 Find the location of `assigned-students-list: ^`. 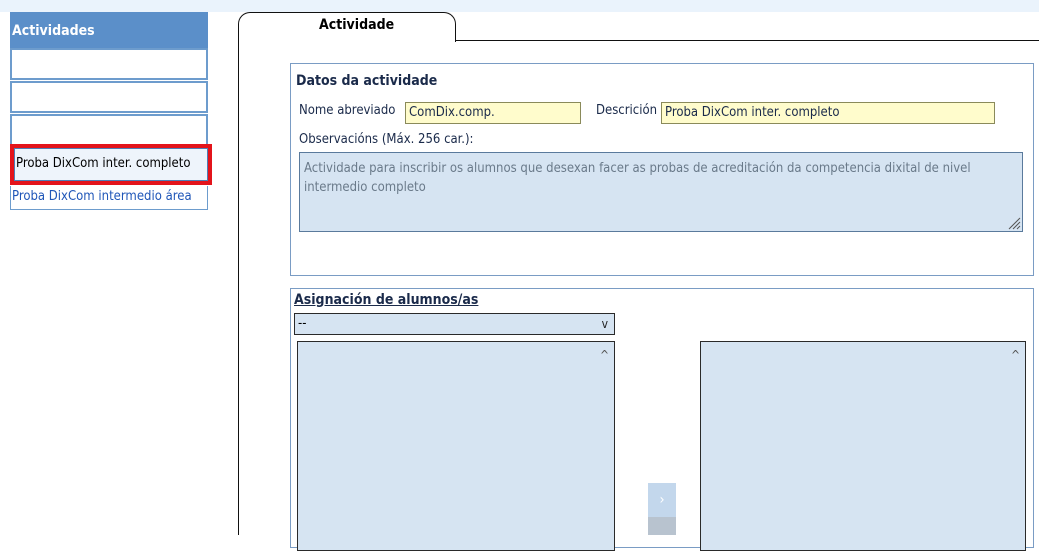

assigned-students-list: ^ is located at coordinates (863, 446).